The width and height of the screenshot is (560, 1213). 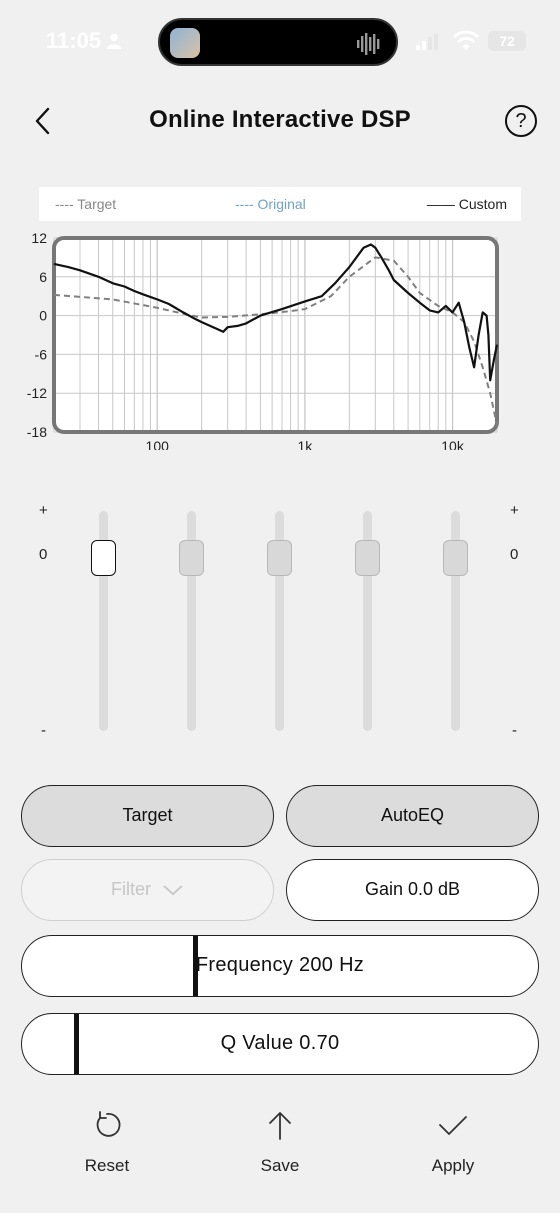 I want to click on gain-button: Gain 0.0 dB, so click(x=412, y=890).